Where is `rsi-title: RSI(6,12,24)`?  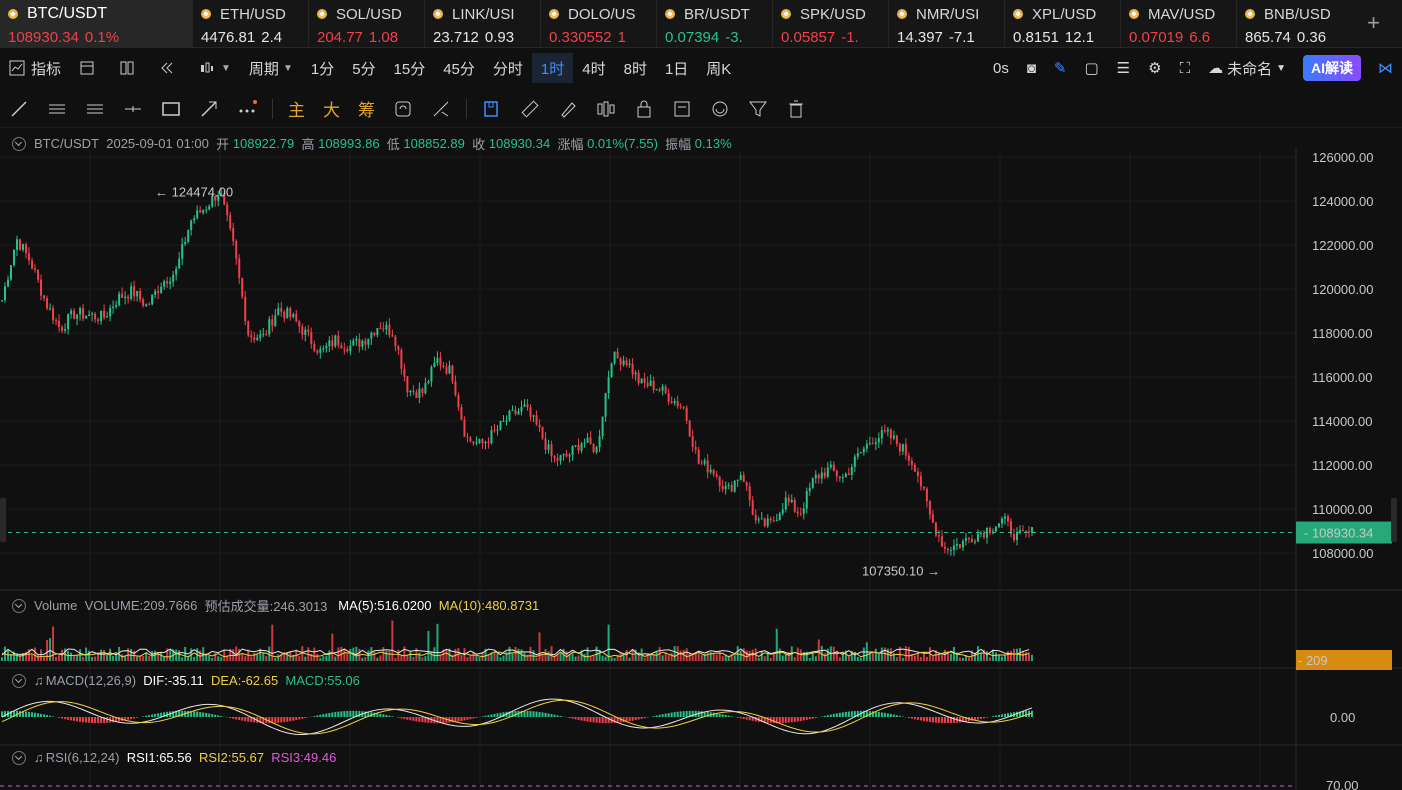 rsi-title: RSI(6,12,24) is located at coordinates (82, 757).